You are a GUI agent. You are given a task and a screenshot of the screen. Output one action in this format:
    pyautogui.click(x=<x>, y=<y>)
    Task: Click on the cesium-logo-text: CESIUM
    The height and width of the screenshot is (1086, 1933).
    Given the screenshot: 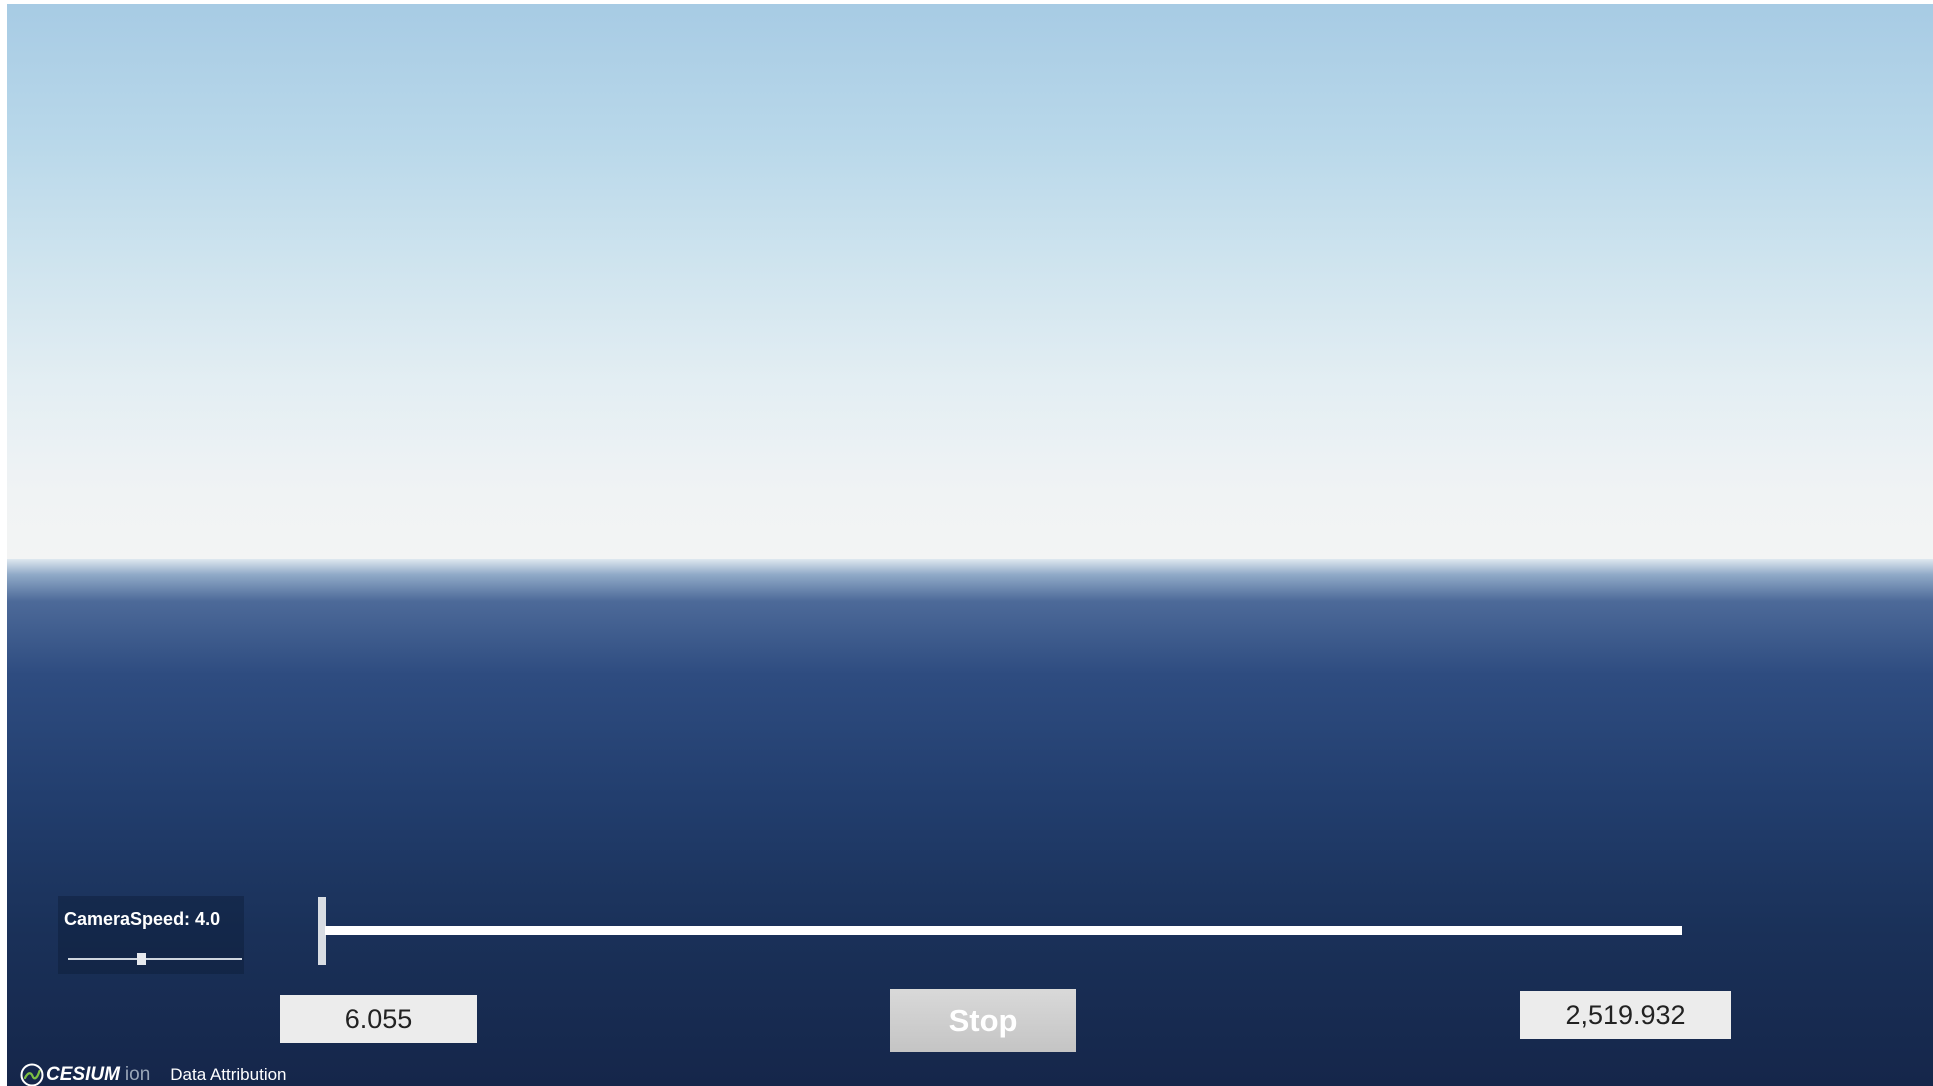 What is the action you would take?
    pyautogui.click(x=83, y=1074)
    